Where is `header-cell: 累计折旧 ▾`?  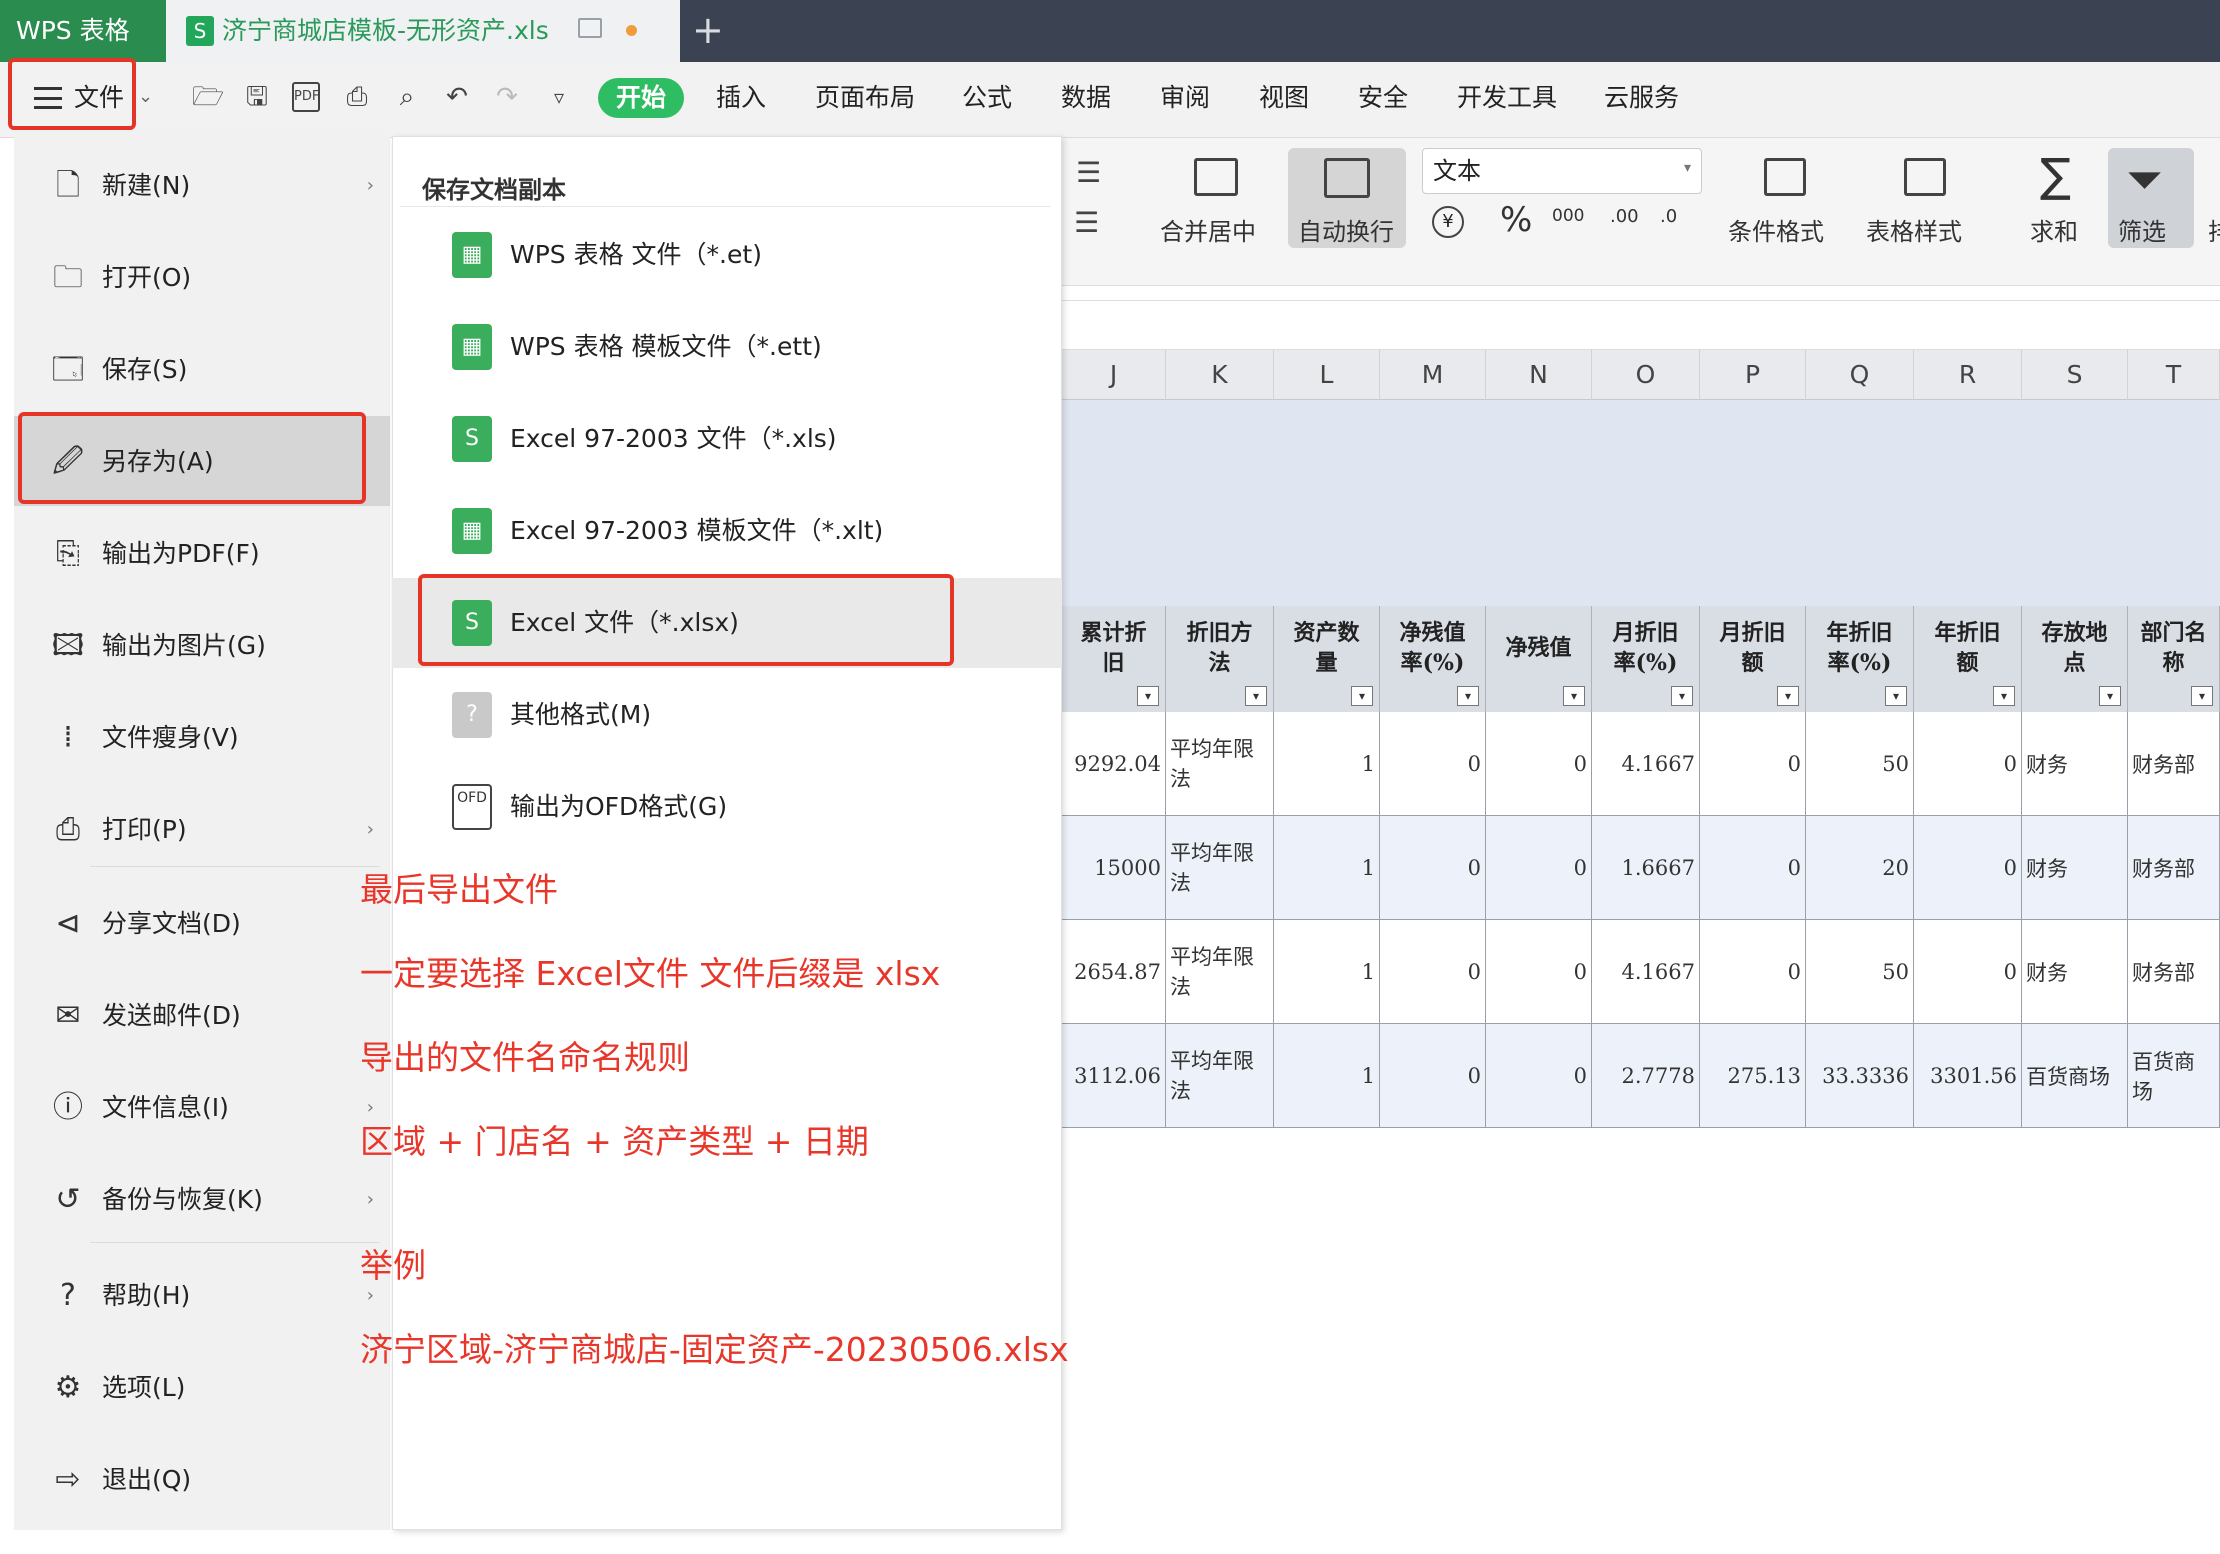
header-cell: 累计折旧 ▾ is located at coordinates (1114, 659).